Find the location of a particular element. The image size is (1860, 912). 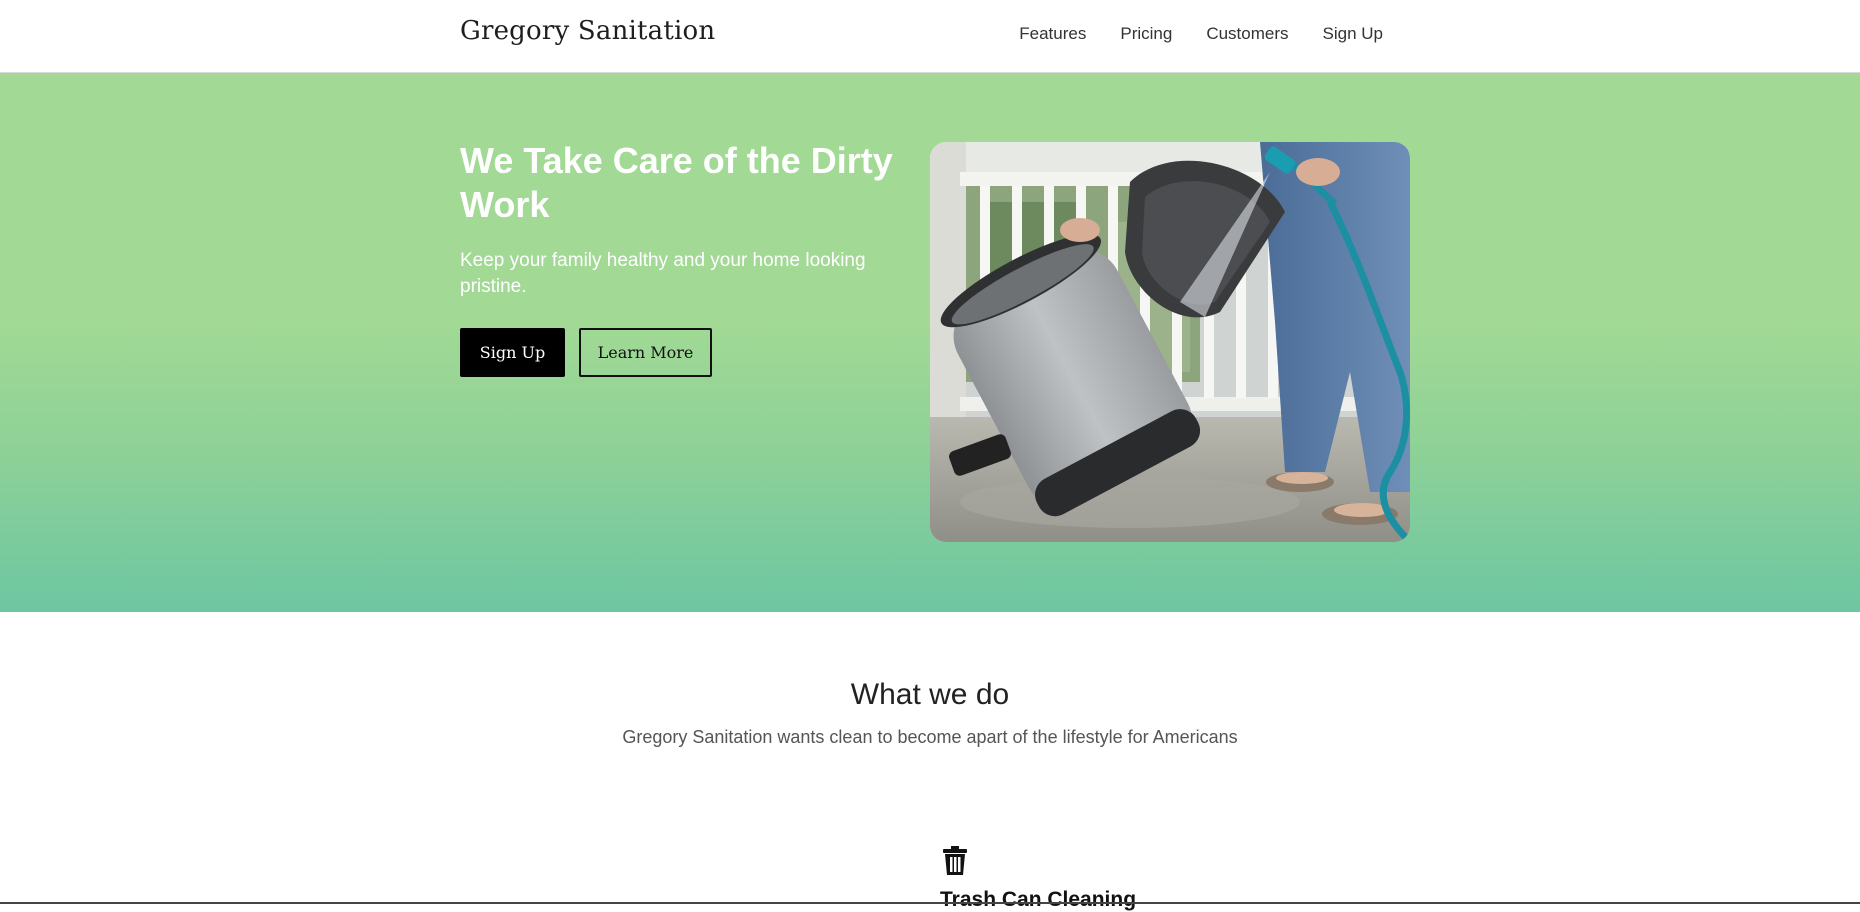

nav-link-pricing: Pricing is located at coordinates (1146, 34).